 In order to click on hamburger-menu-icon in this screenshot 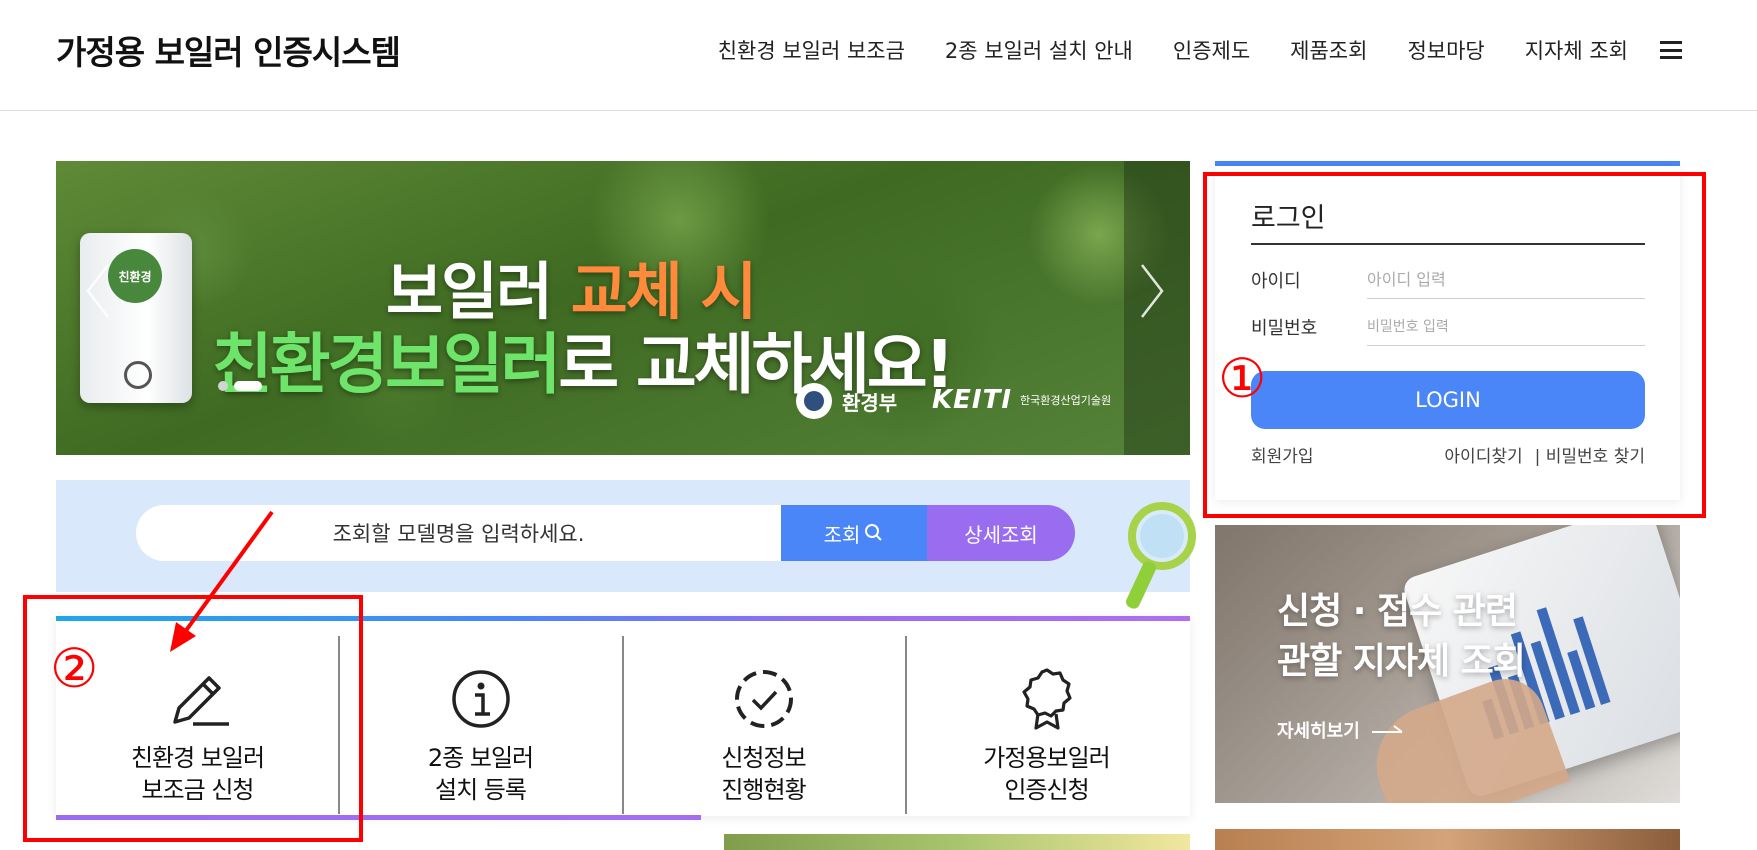, I will do `click(1671, 50)`.